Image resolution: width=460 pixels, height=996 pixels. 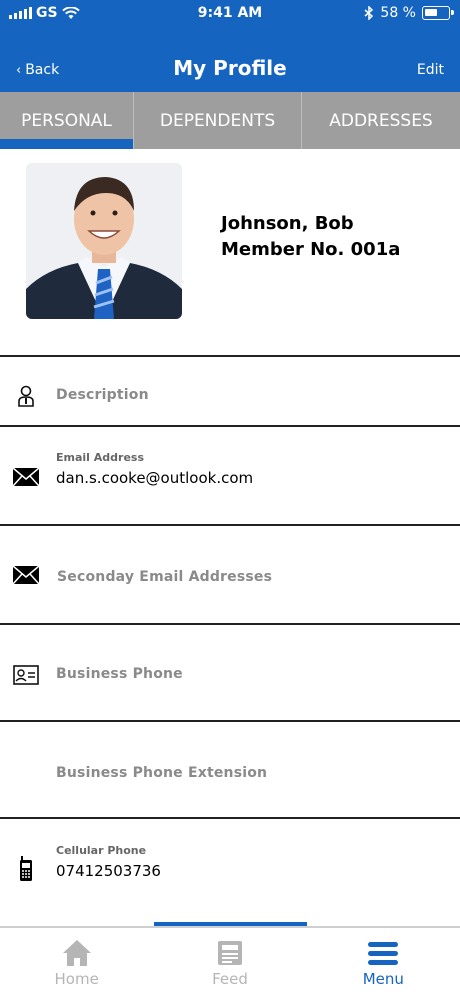 What do you see at coordinates (165, 577) in the screenshot?
I see `secondary-email-placeholder: Seconday Email Addresses` at bounding box center [165, 577].